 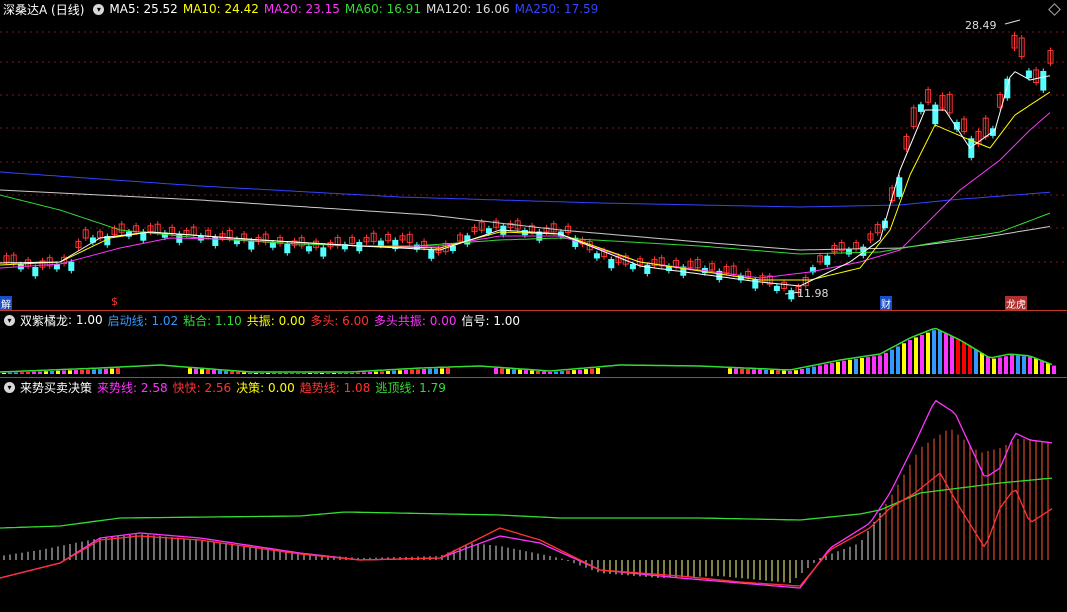 I want to click on marker-jie: 解, so click(x=6, y=303).